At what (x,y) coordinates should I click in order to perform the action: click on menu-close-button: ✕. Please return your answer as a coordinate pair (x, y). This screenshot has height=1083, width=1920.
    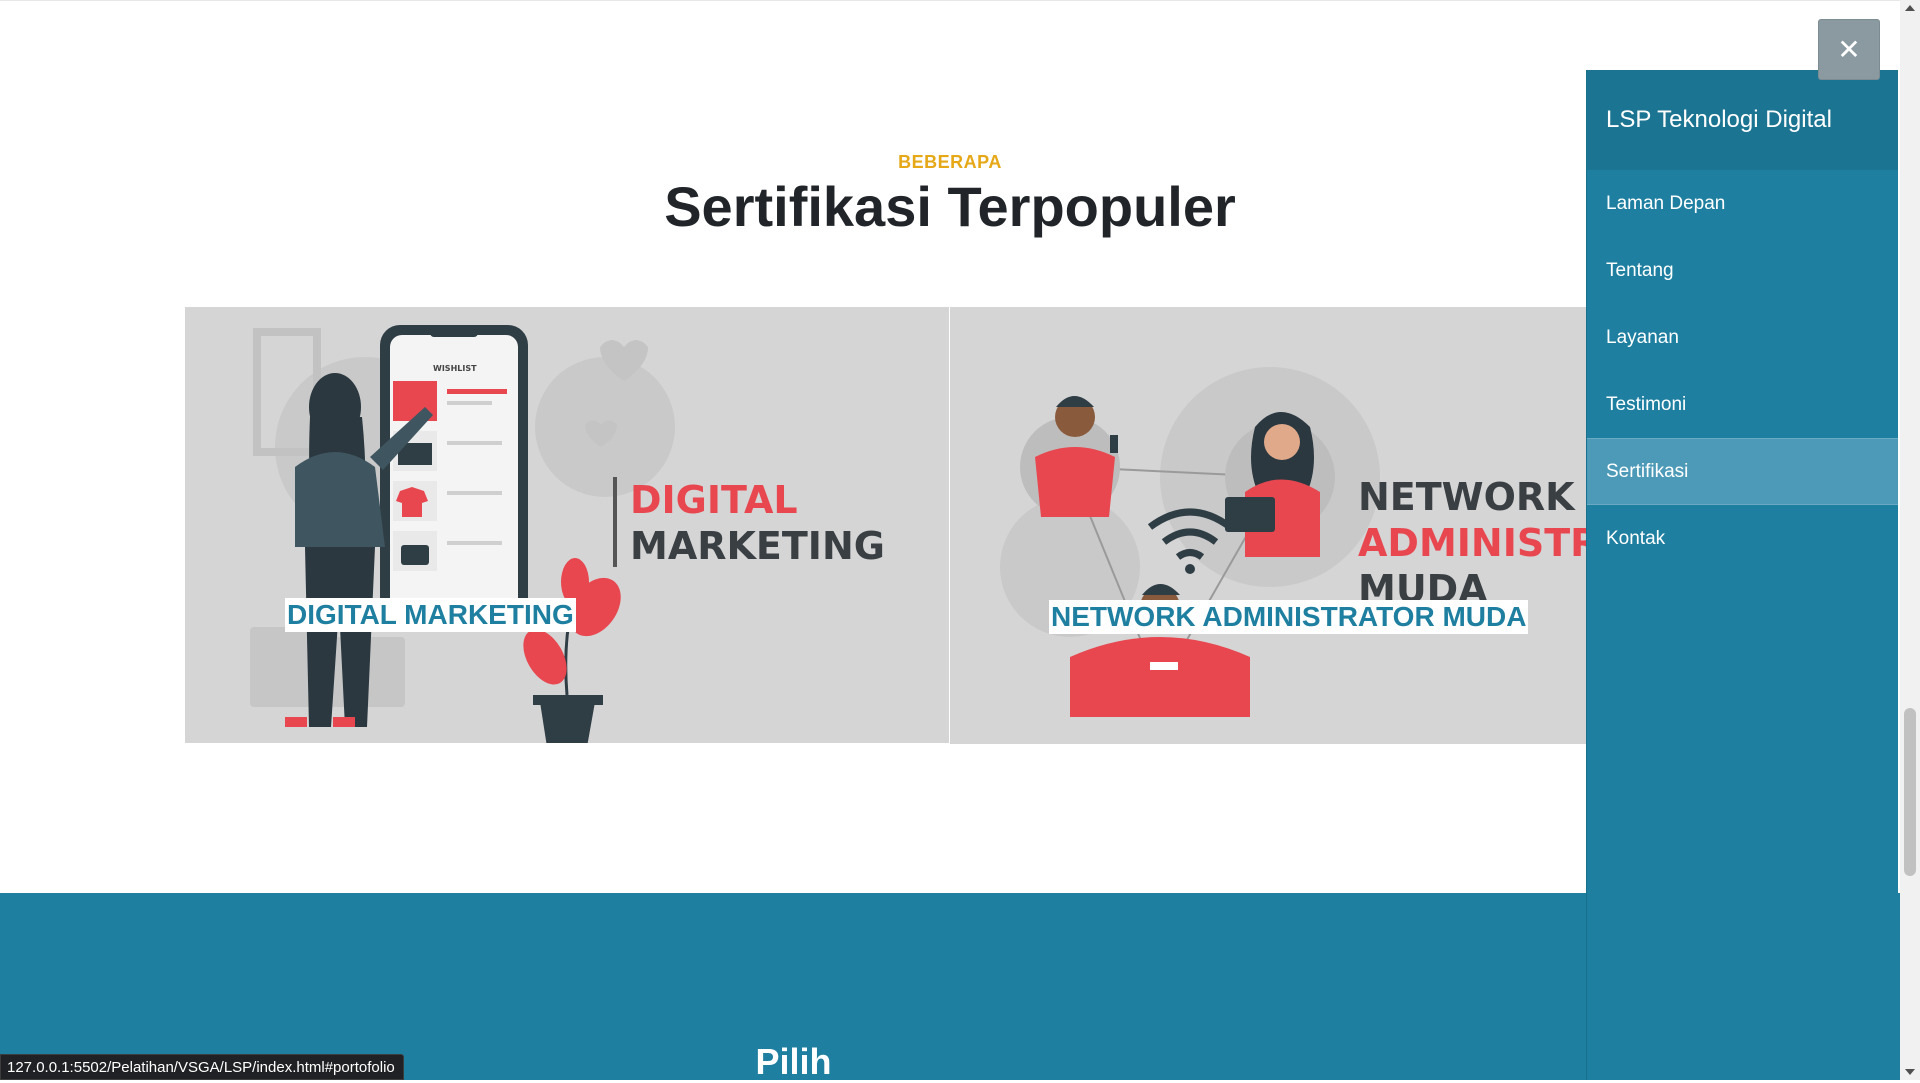
    Looking at the image, I should click on (1849, 49).